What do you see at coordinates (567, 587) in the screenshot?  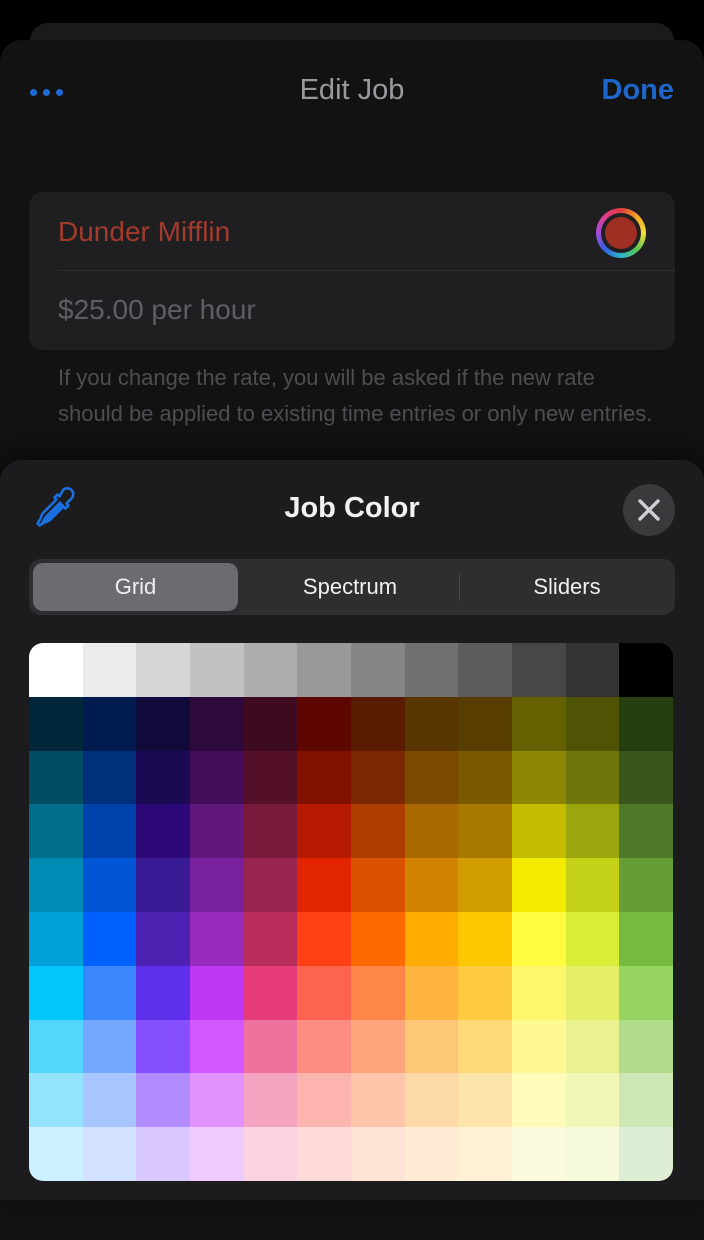 I see `tab-sliders: Sliders` at bounding box center [567, 587].